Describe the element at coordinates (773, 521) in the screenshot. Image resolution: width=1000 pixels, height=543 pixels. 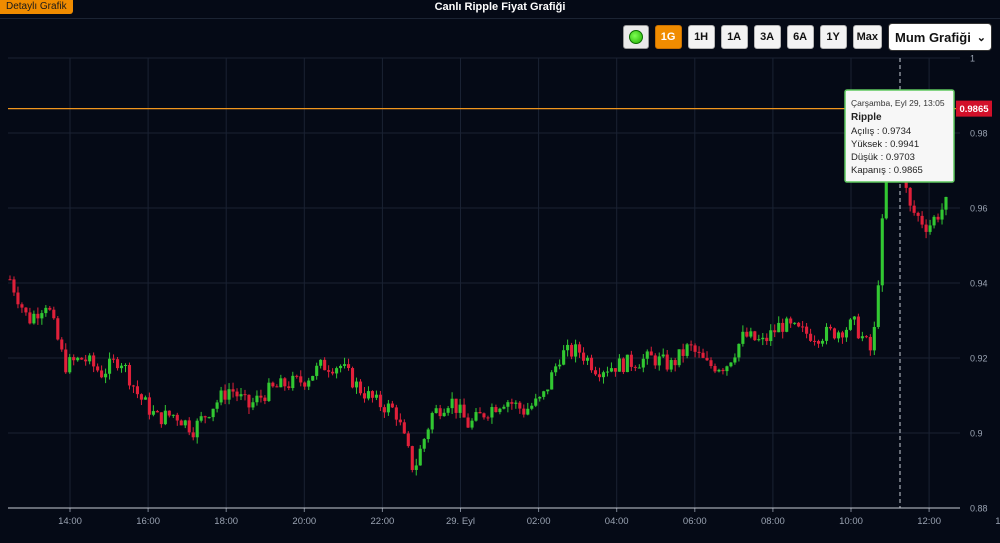
I see `x-tick-label: 08:00` at that location.